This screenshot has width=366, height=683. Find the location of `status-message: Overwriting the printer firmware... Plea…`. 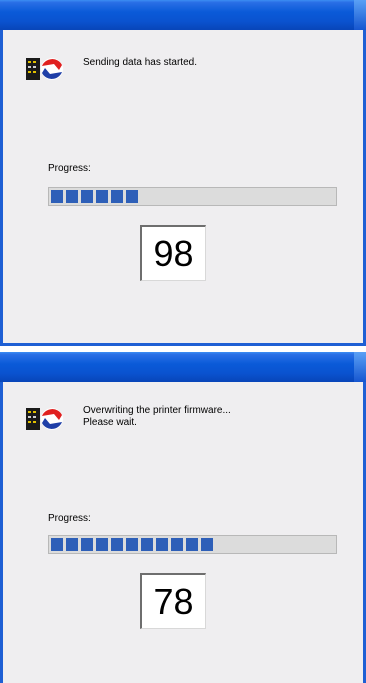

status-message: Overwriting the printer firmware... Plea… is located at coordinates (157, 417).